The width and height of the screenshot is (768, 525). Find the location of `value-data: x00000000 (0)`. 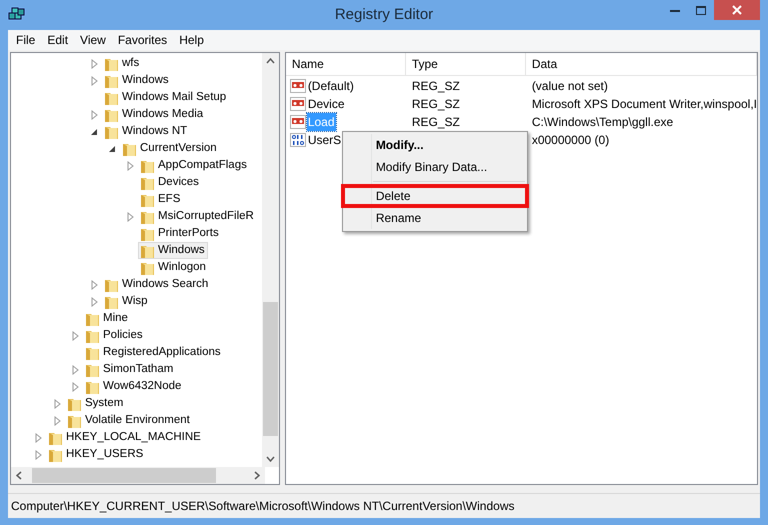

value-data: x00000000 (0) is located at coordinates (571, 140).